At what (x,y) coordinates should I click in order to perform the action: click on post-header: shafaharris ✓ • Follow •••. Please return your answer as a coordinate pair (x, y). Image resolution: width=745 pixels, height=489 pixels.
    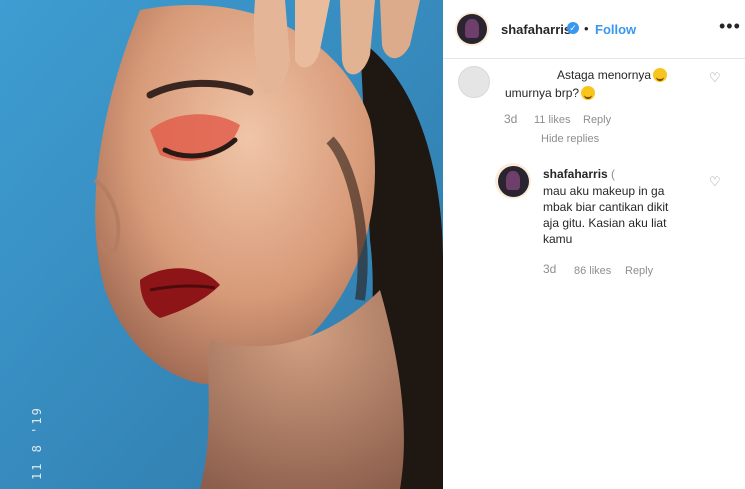
    Looking at the image, I should click on (594, 29).